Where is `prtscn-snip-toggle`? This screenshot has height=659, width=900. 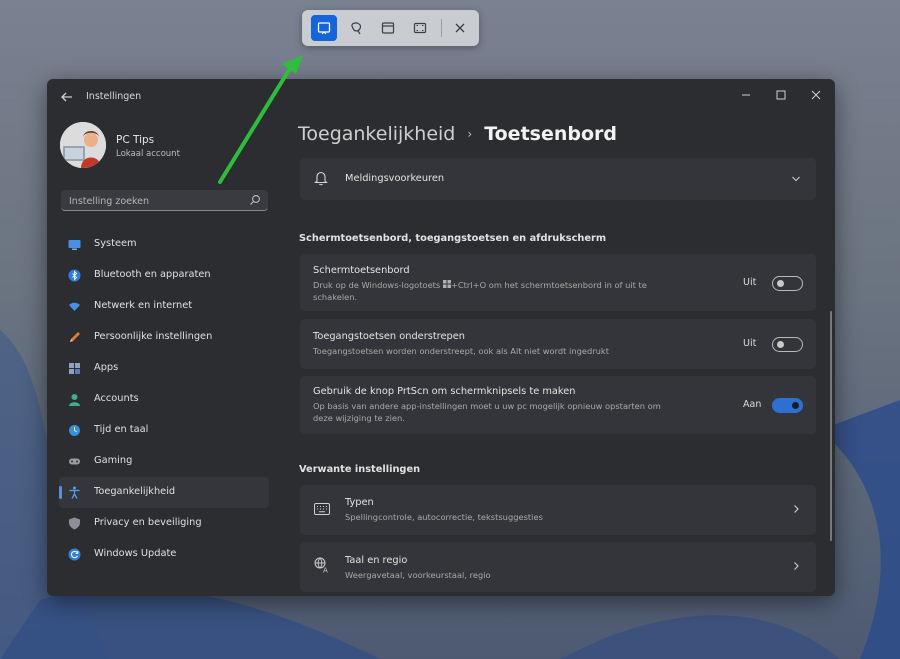 prtscn-snip-toggle is located at coordinates (787, 405).